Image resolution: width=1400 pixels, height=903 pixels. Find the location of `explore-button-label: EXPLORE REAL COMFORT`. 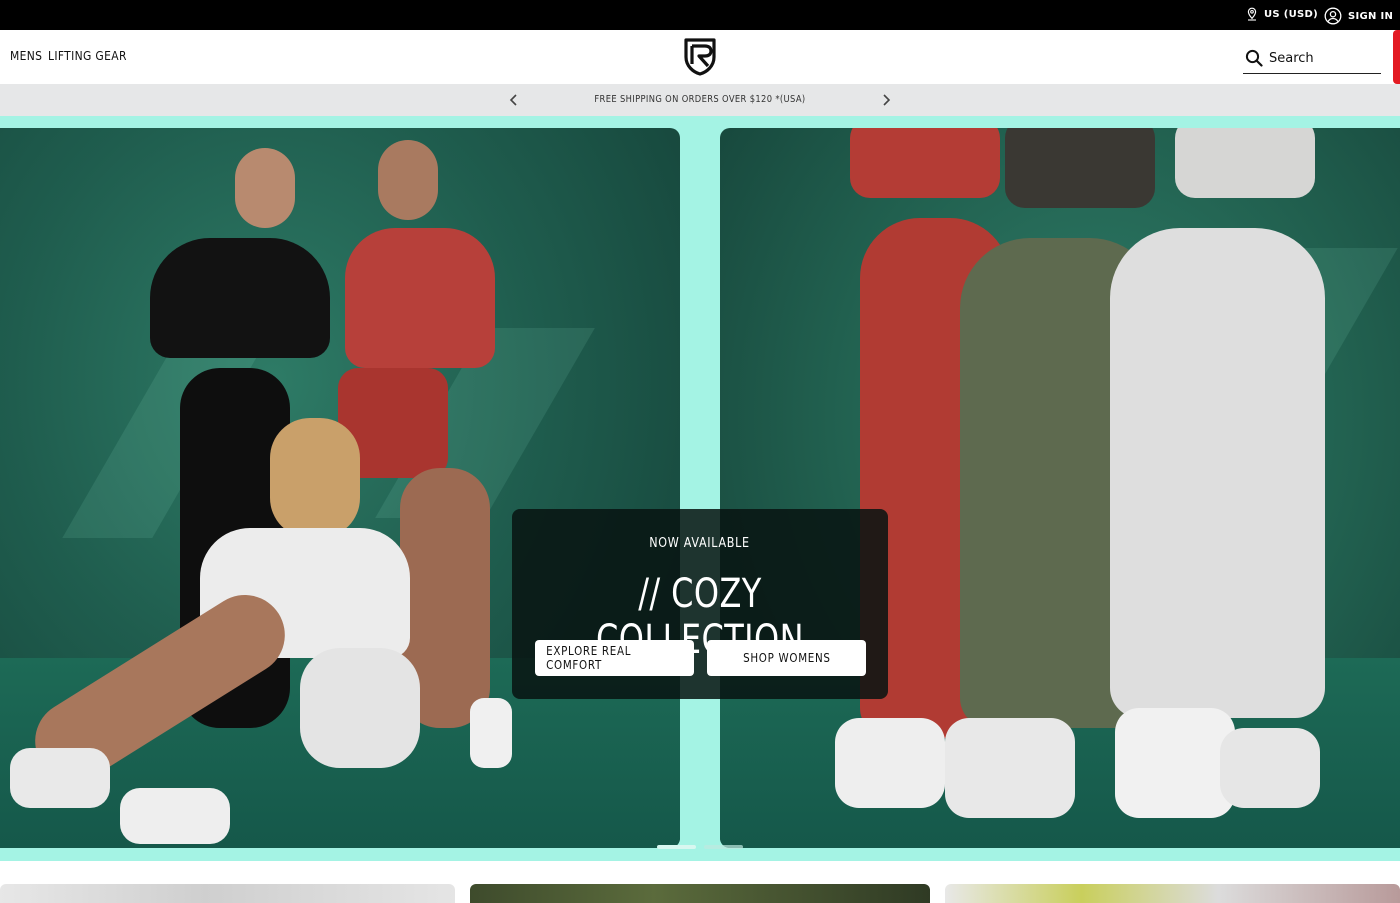

explore-button-label: EXPLORE REAL COMFORT is located at coordinates (589, 658).